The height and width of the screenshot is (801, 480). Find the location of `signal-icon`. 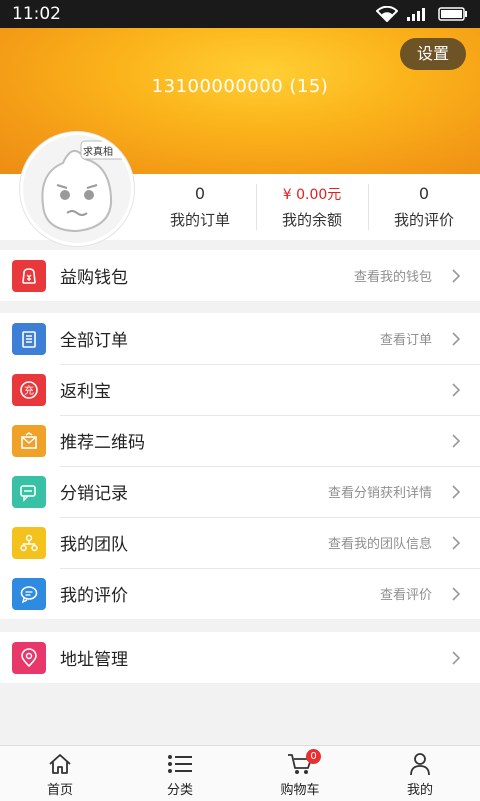

signal-icon is located at coordinates (416, 14).